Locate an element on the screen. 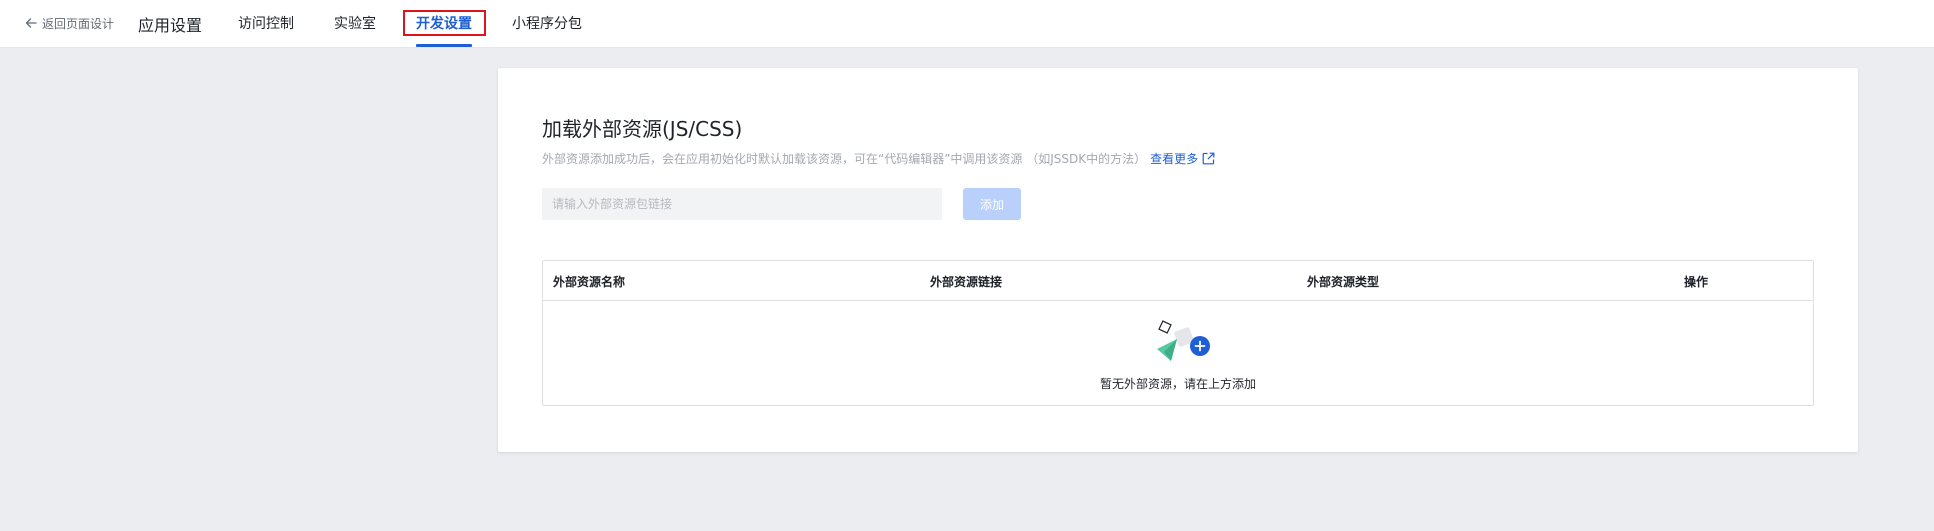 This screenshot has height=531, width=1934. table-header: 外部资源名称 外部资源链接 外部资源类型 操作 is located at coordinates (1178, 281).